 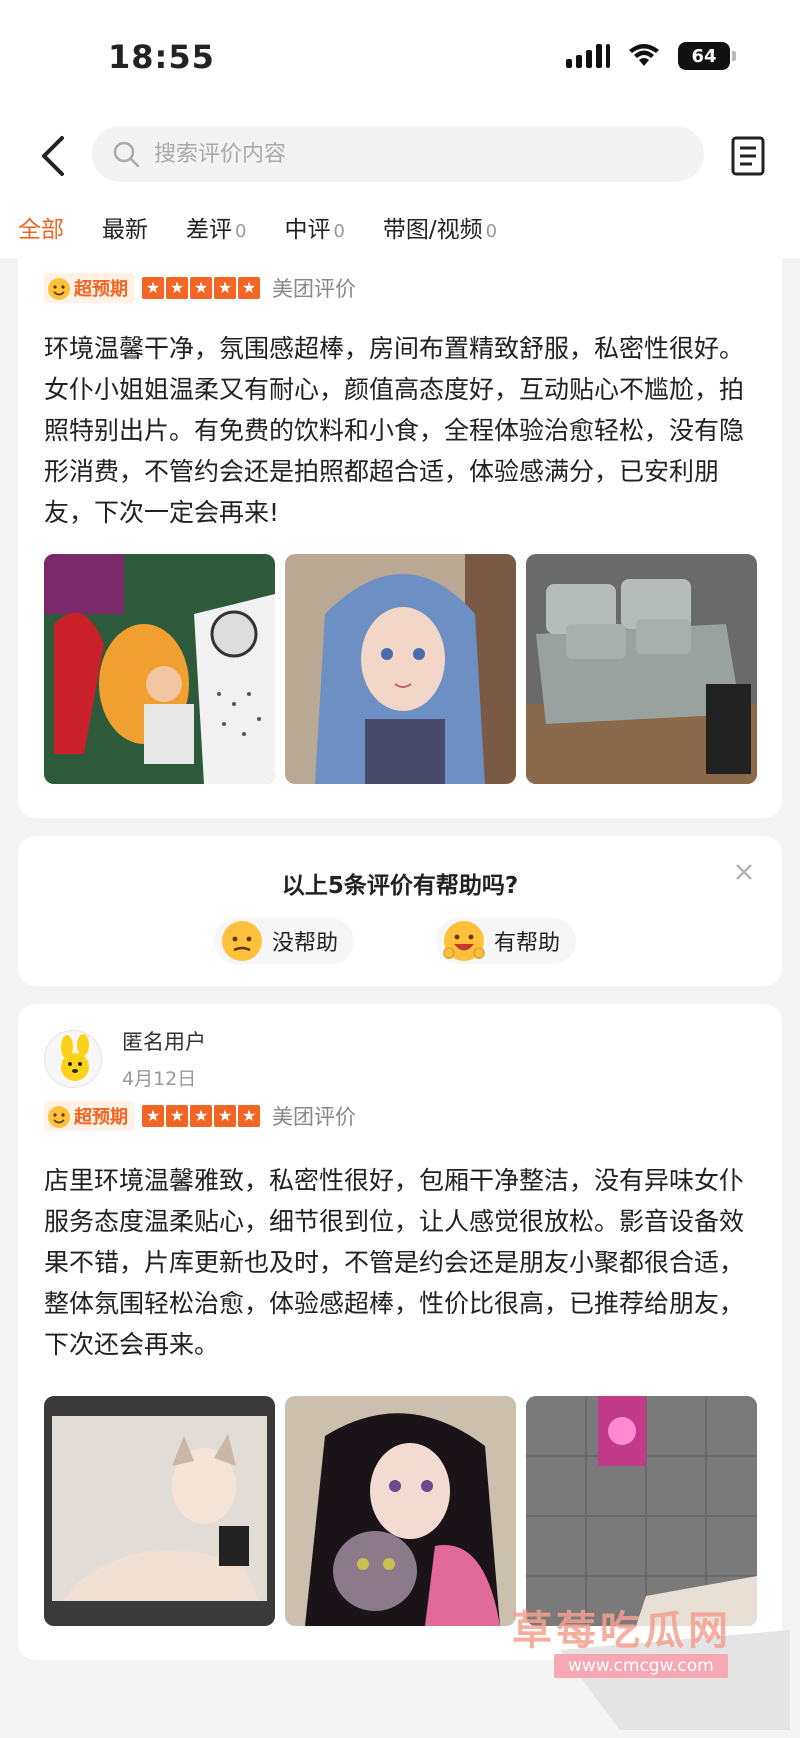 I want to click on status-bar: 18:55 64, so click(x=400, y=55).